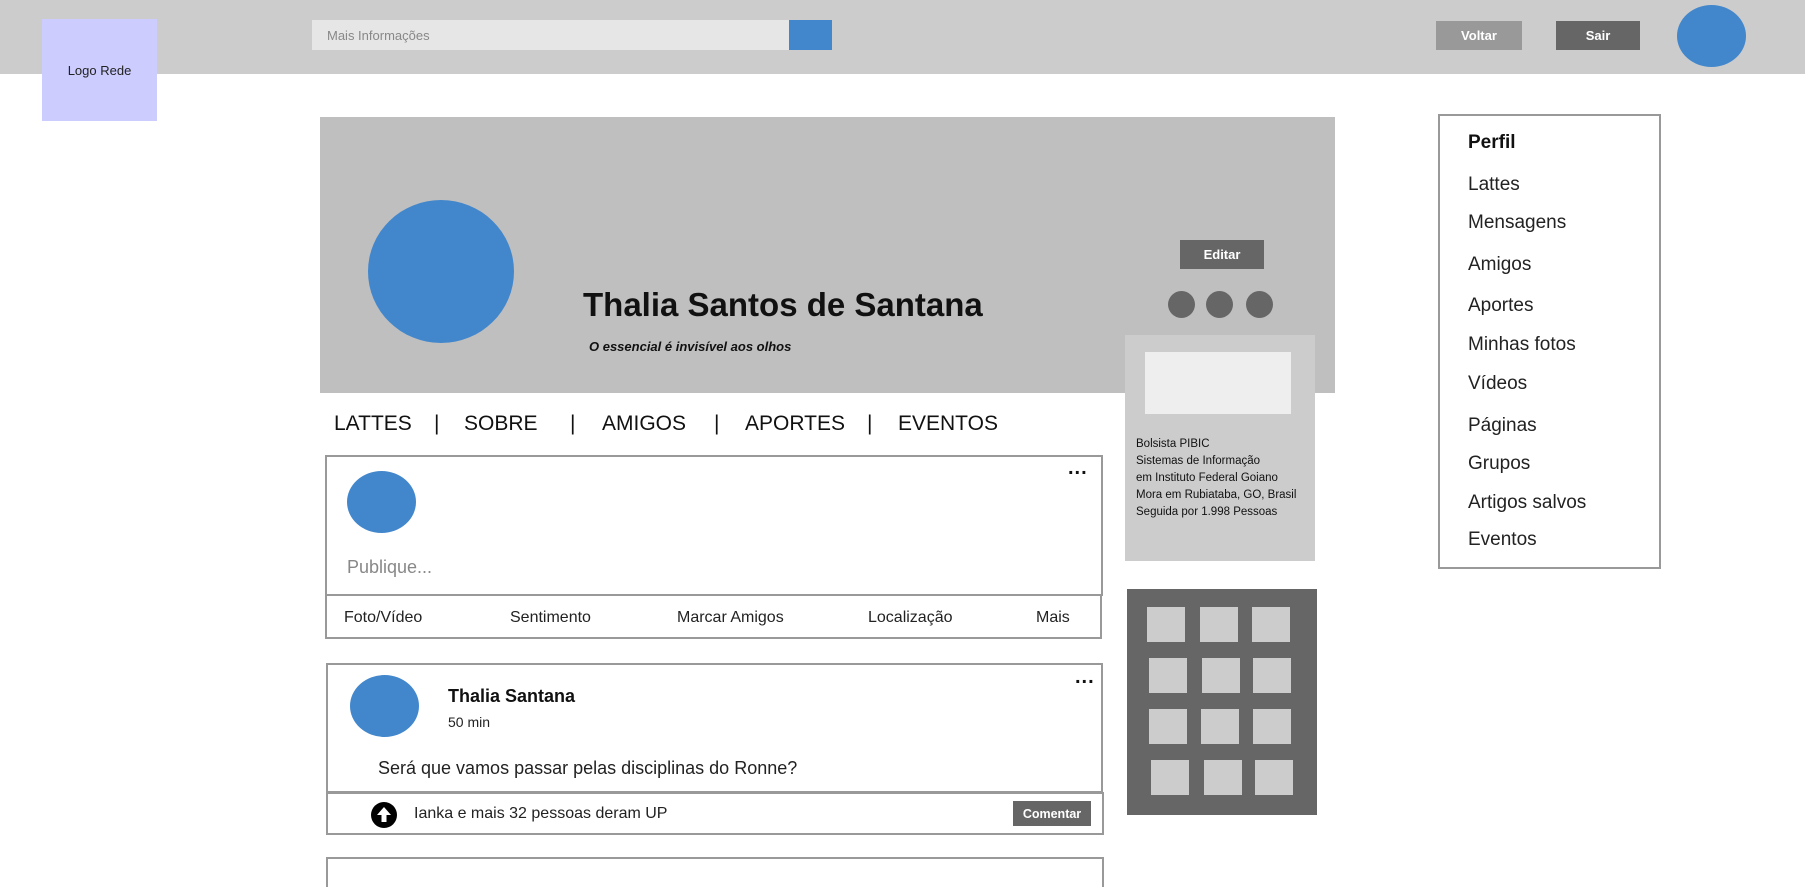  Describe the element at coordinates (1527, 503) in the screenshot. I see `side-menu-item-artigos: Artigos salvos` at that location.